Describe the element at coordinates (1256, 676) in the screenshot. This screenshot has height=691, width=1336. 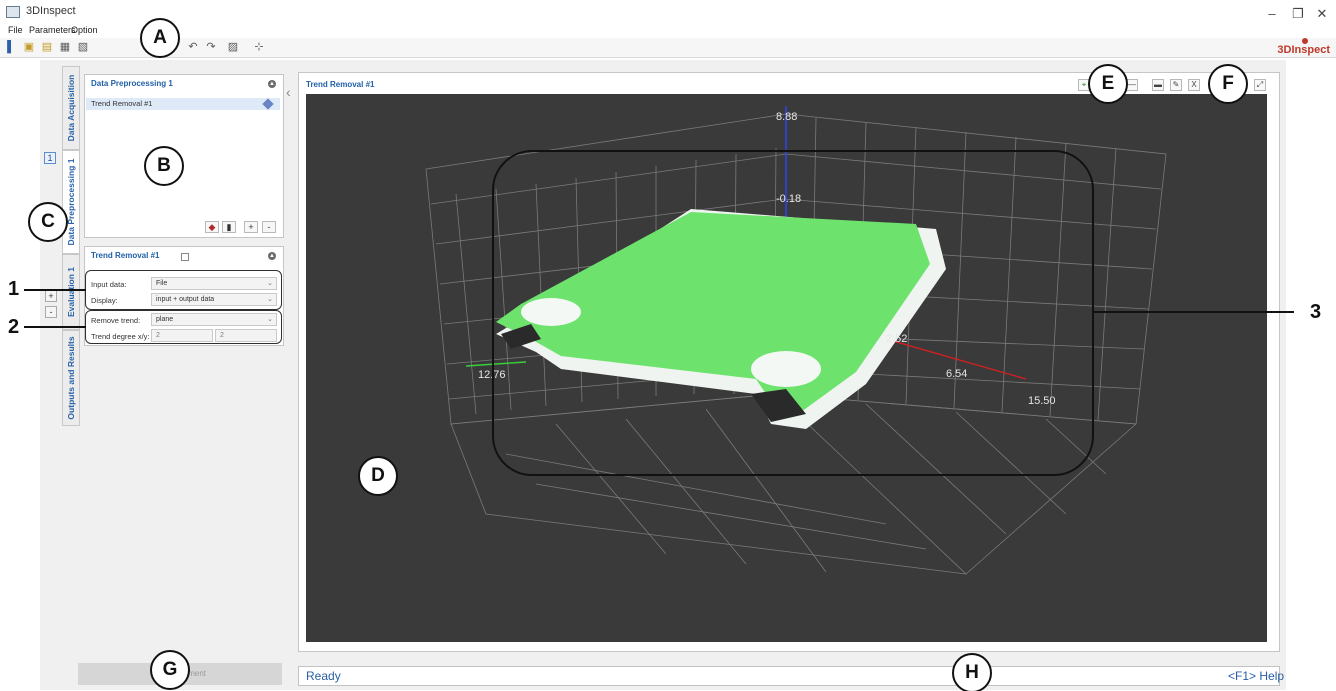
I see `help-link: <F1> Help` at that location.